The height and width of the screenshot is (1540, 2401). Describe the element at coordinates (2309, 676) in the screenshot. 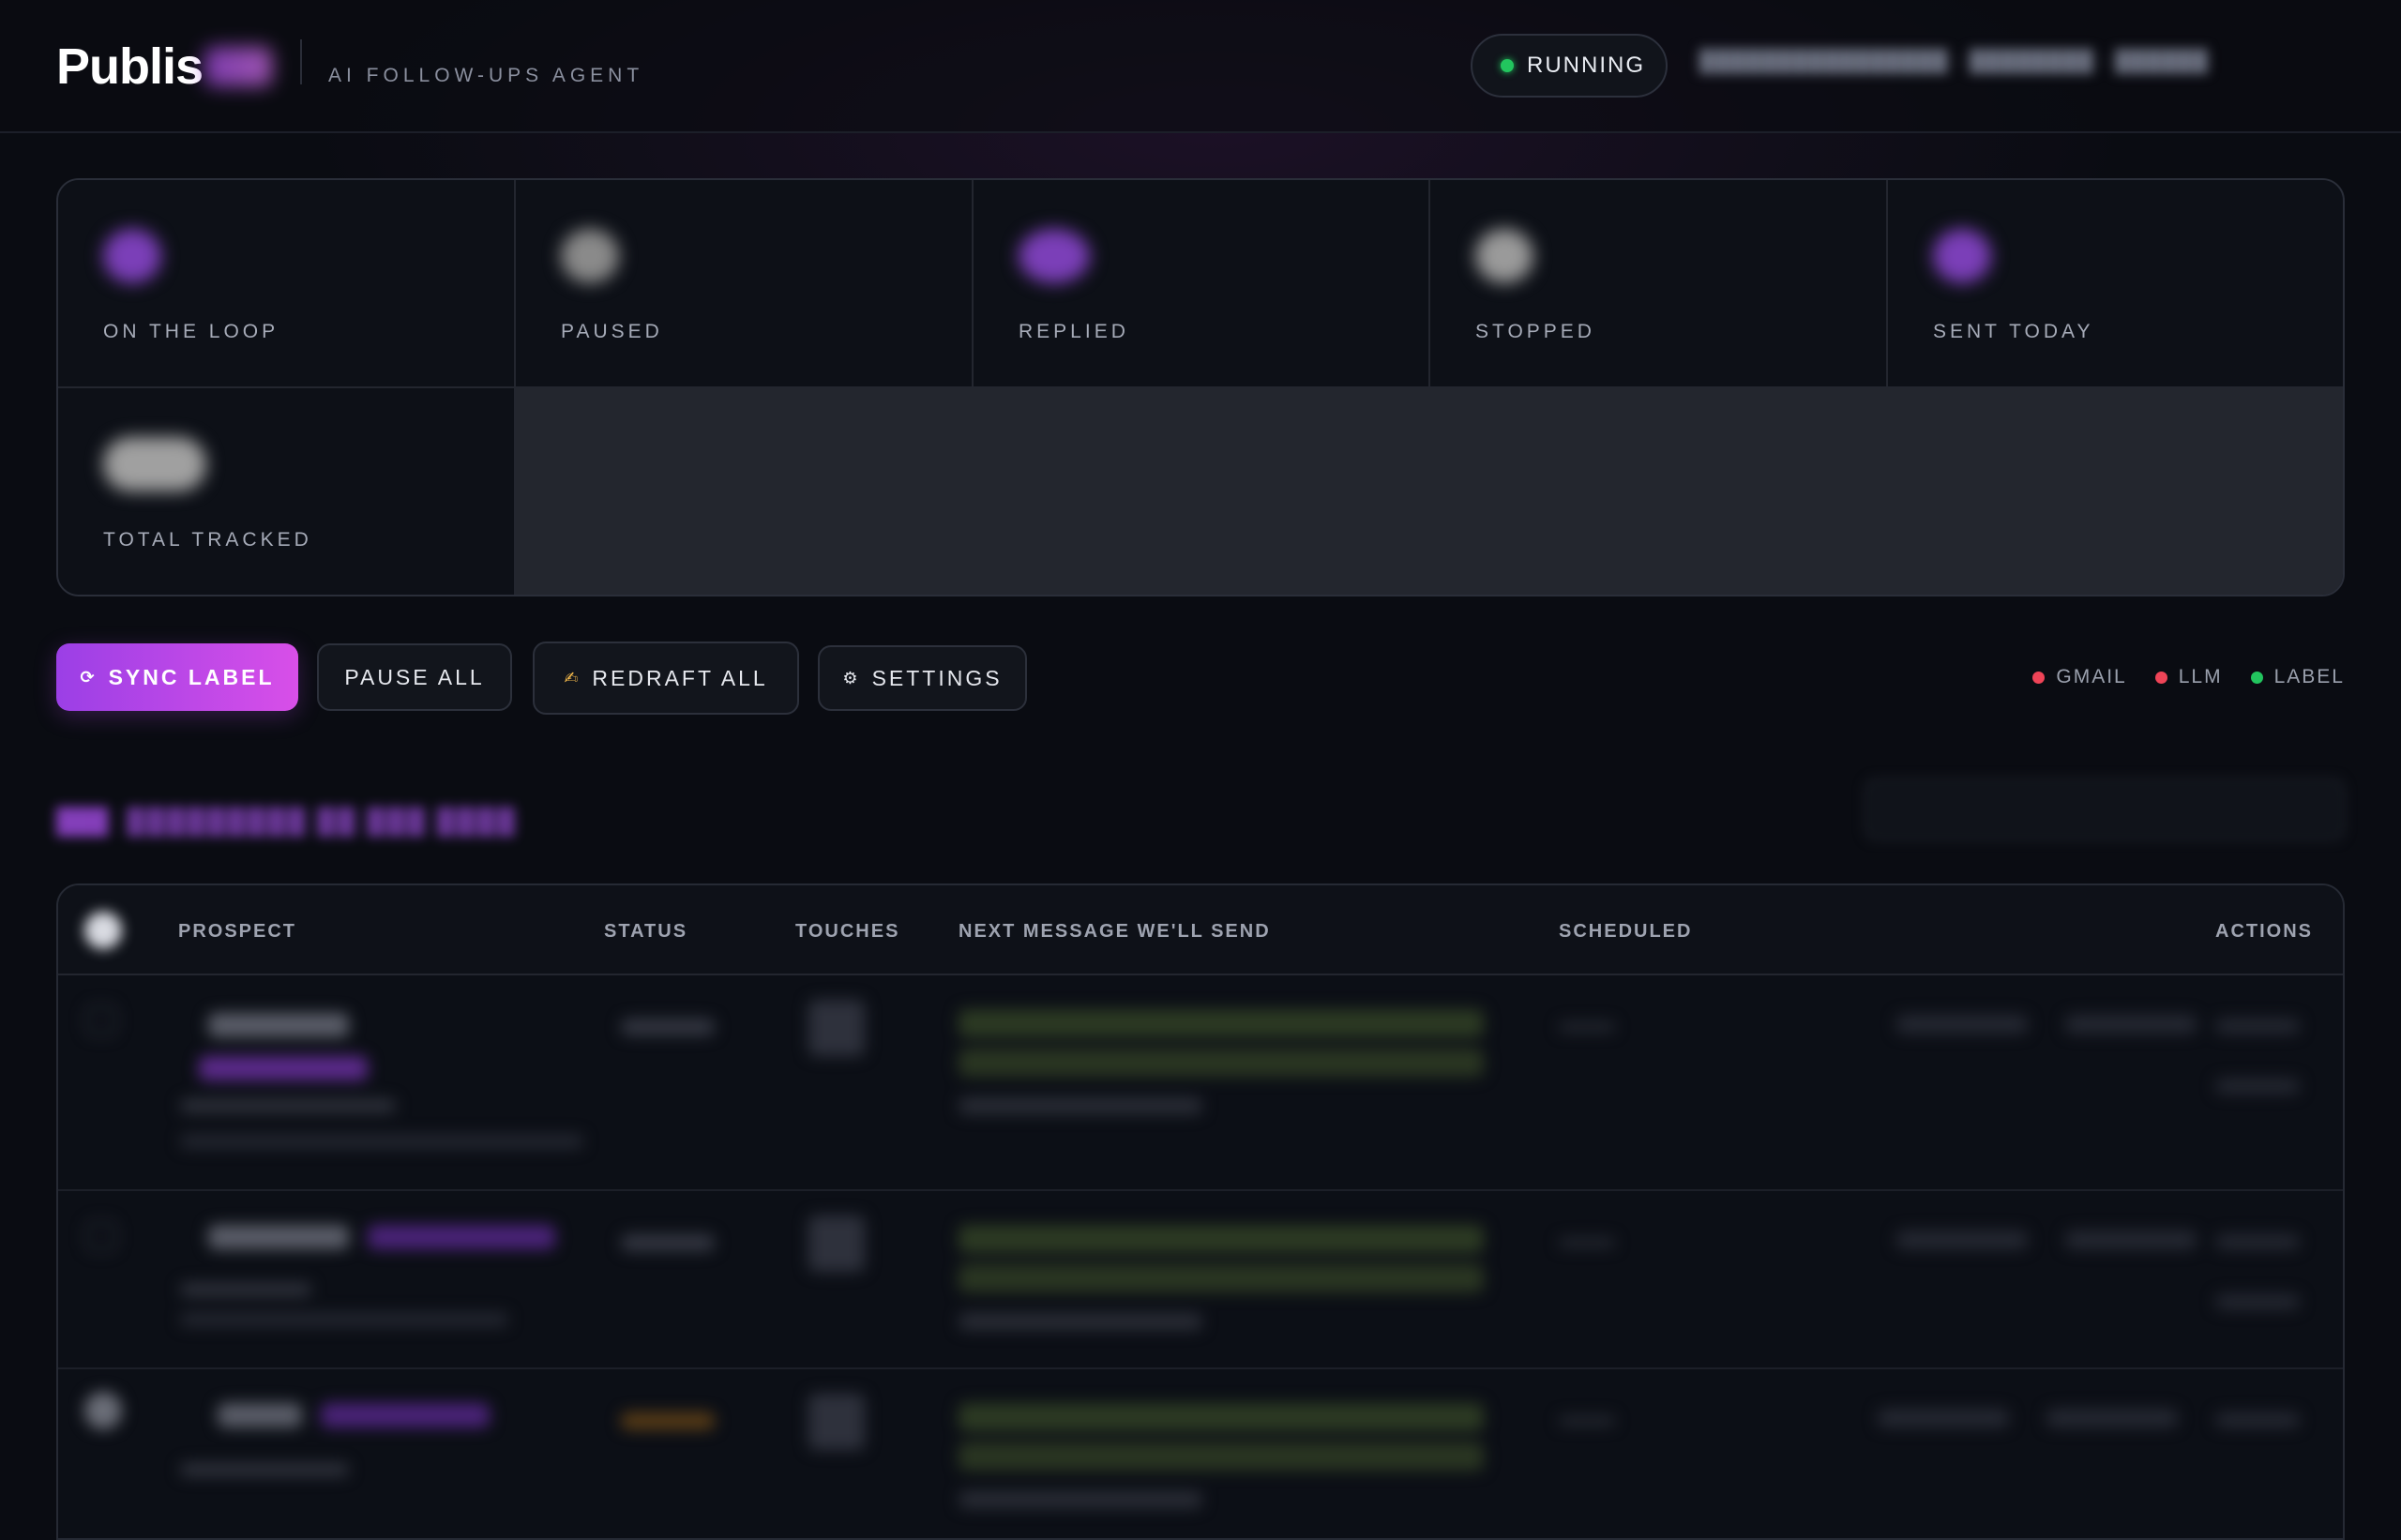

I see `legend-label: LABEL` at that location.